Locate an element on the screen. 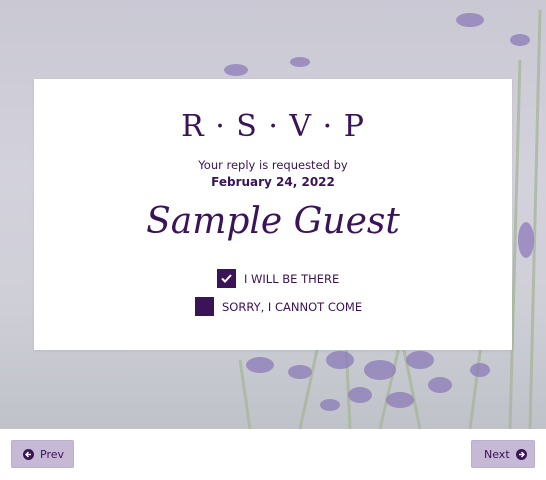 This screenshot has height=480, width=546. option-label: SORRY, I CANNOT COME is located at coordinates (292, 306).